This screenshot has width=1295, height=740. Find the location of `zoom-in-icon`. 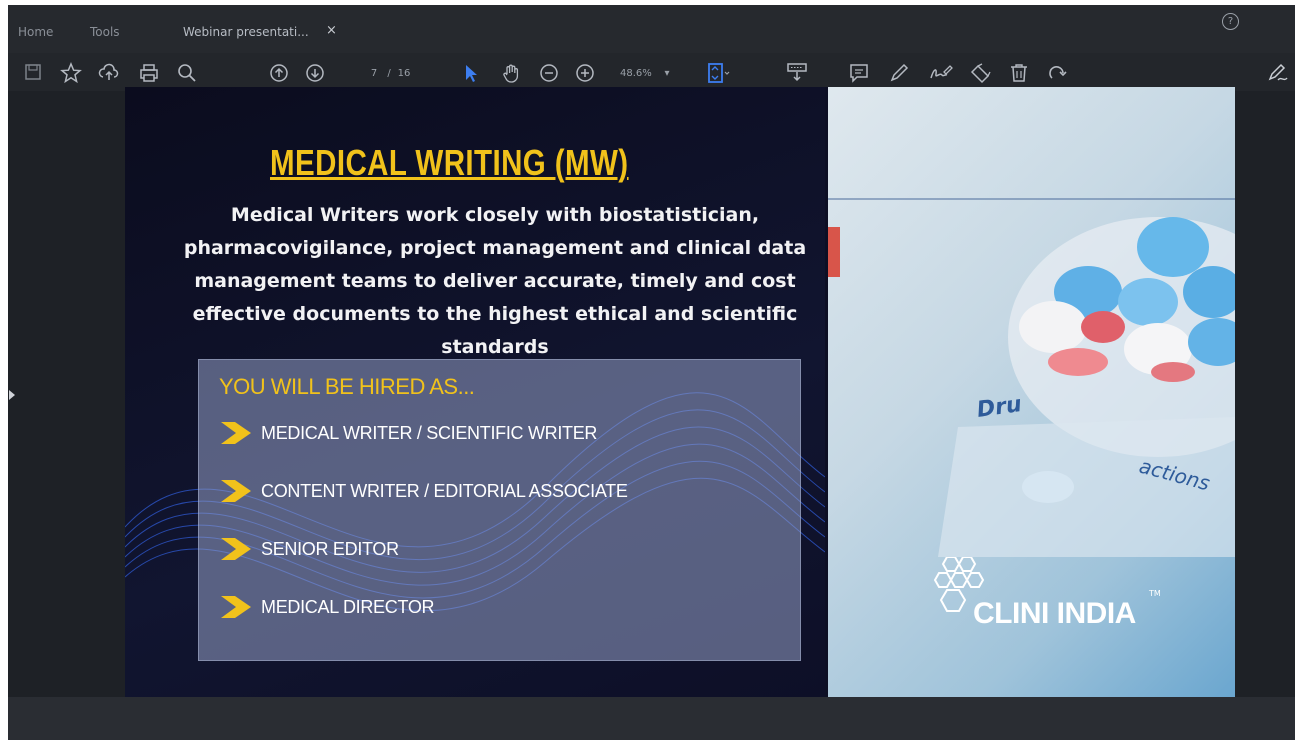

zoom-in-icon is located at coordinates (585, 73).